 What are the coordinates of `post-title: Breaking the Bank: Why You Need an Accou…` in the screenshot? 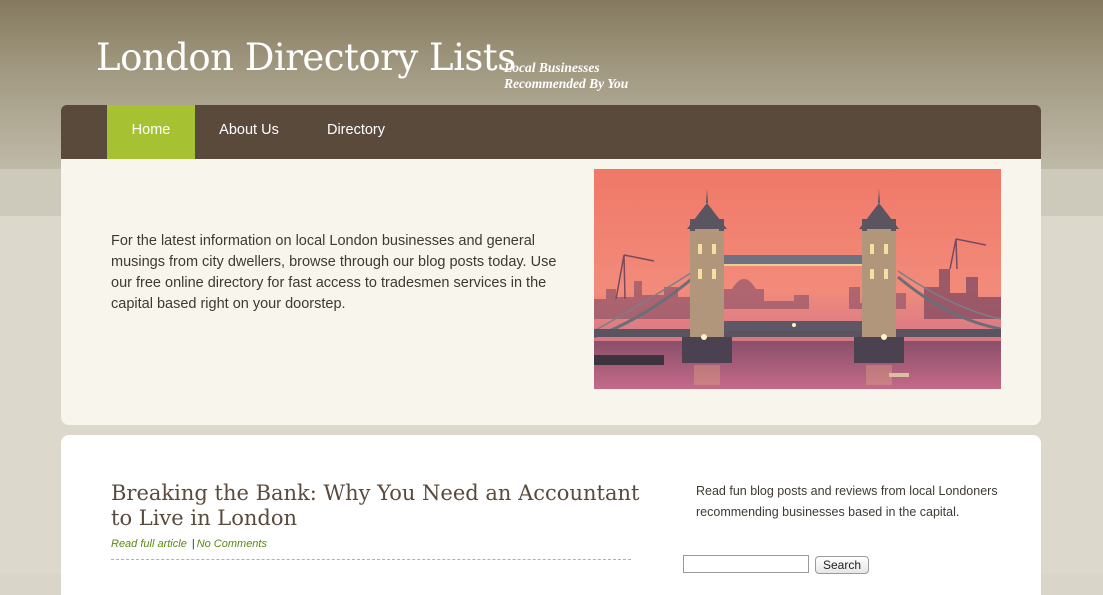 It's located at (381, 506).